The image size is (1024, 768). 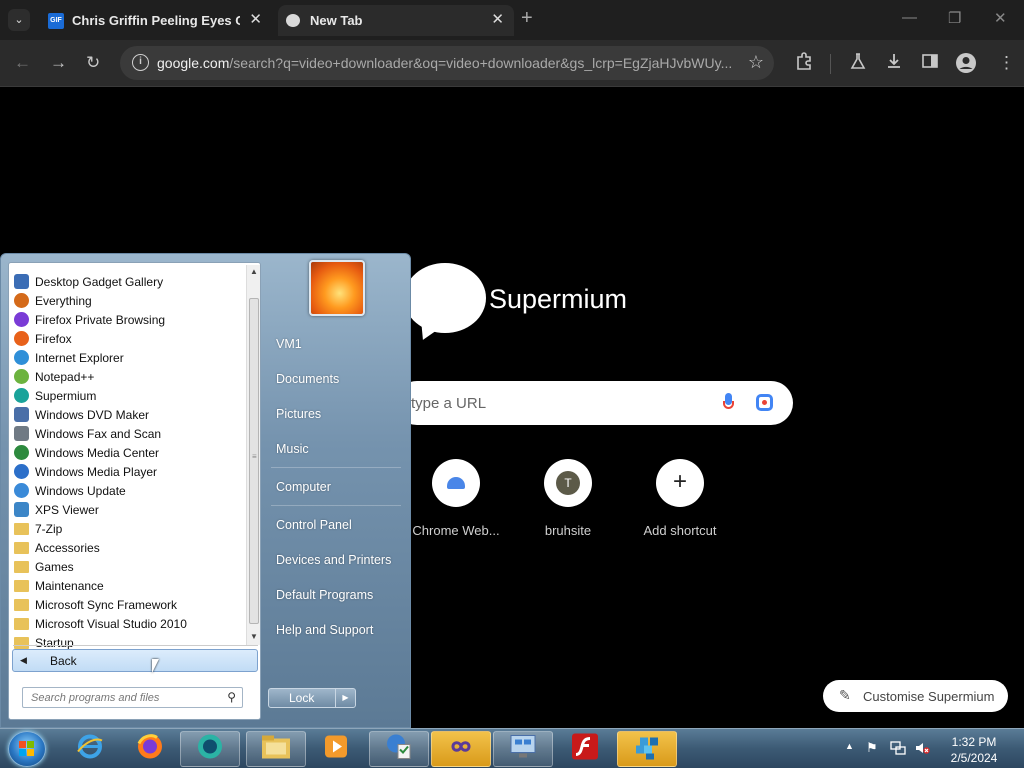 I want to click on action-center-flag-icon: ⚑, so click(x=874, y=748).